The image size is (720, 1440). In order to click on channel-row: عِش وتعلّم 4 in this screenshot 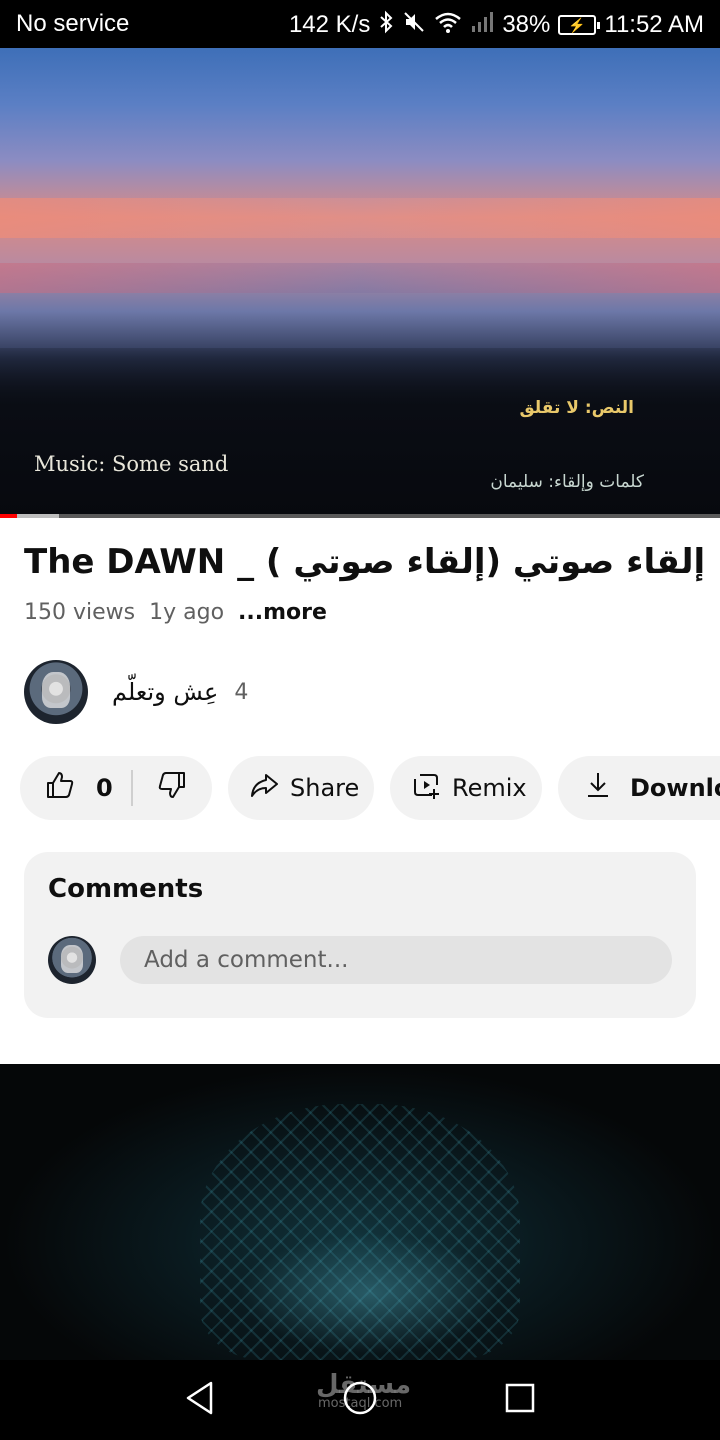, I will do `click(136, 692)`.